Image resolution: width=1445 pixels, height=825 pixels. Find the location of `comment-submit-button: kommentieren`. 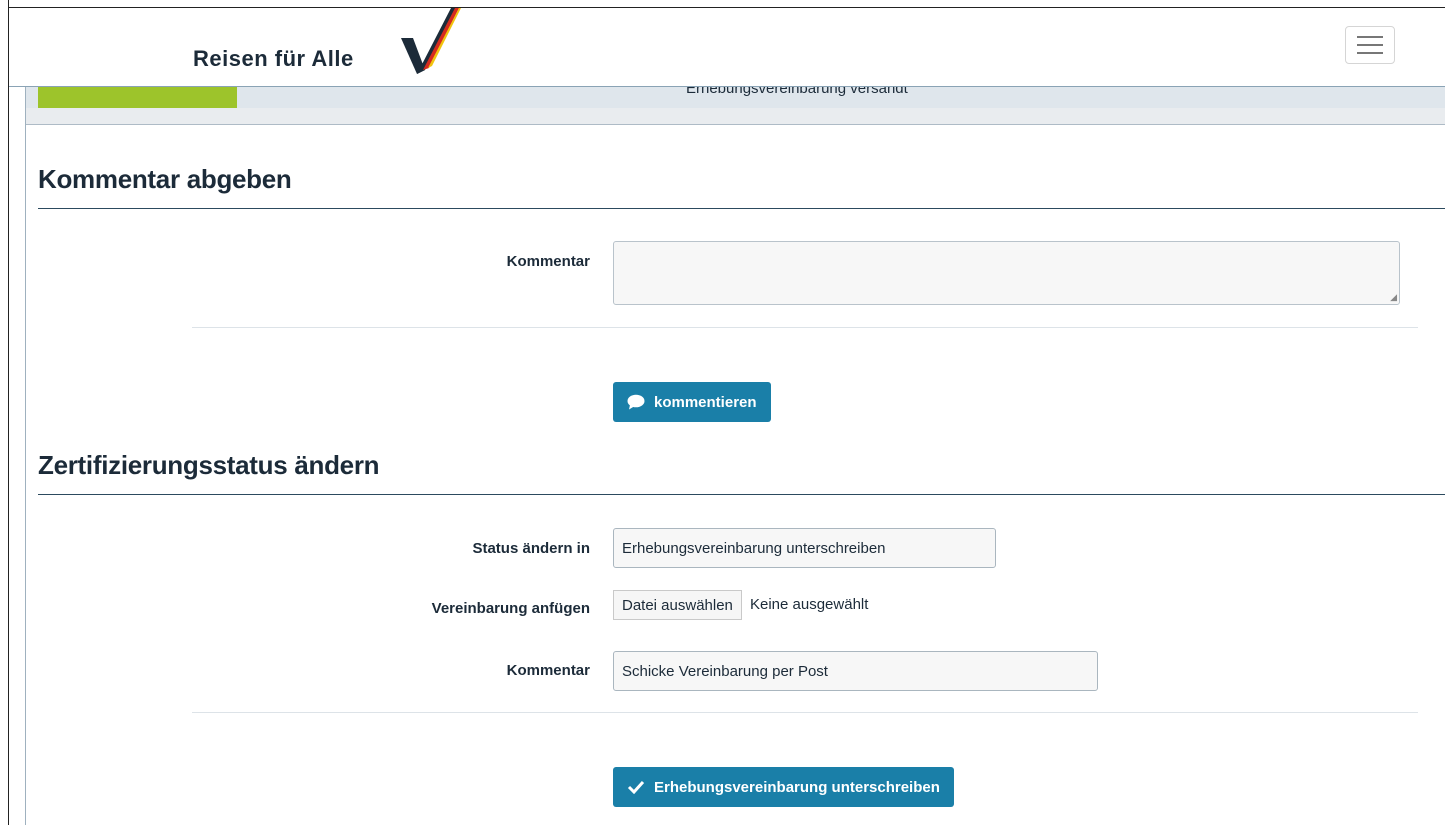

comment-submit-button: kommentieren is located at coordinates (692, 402).